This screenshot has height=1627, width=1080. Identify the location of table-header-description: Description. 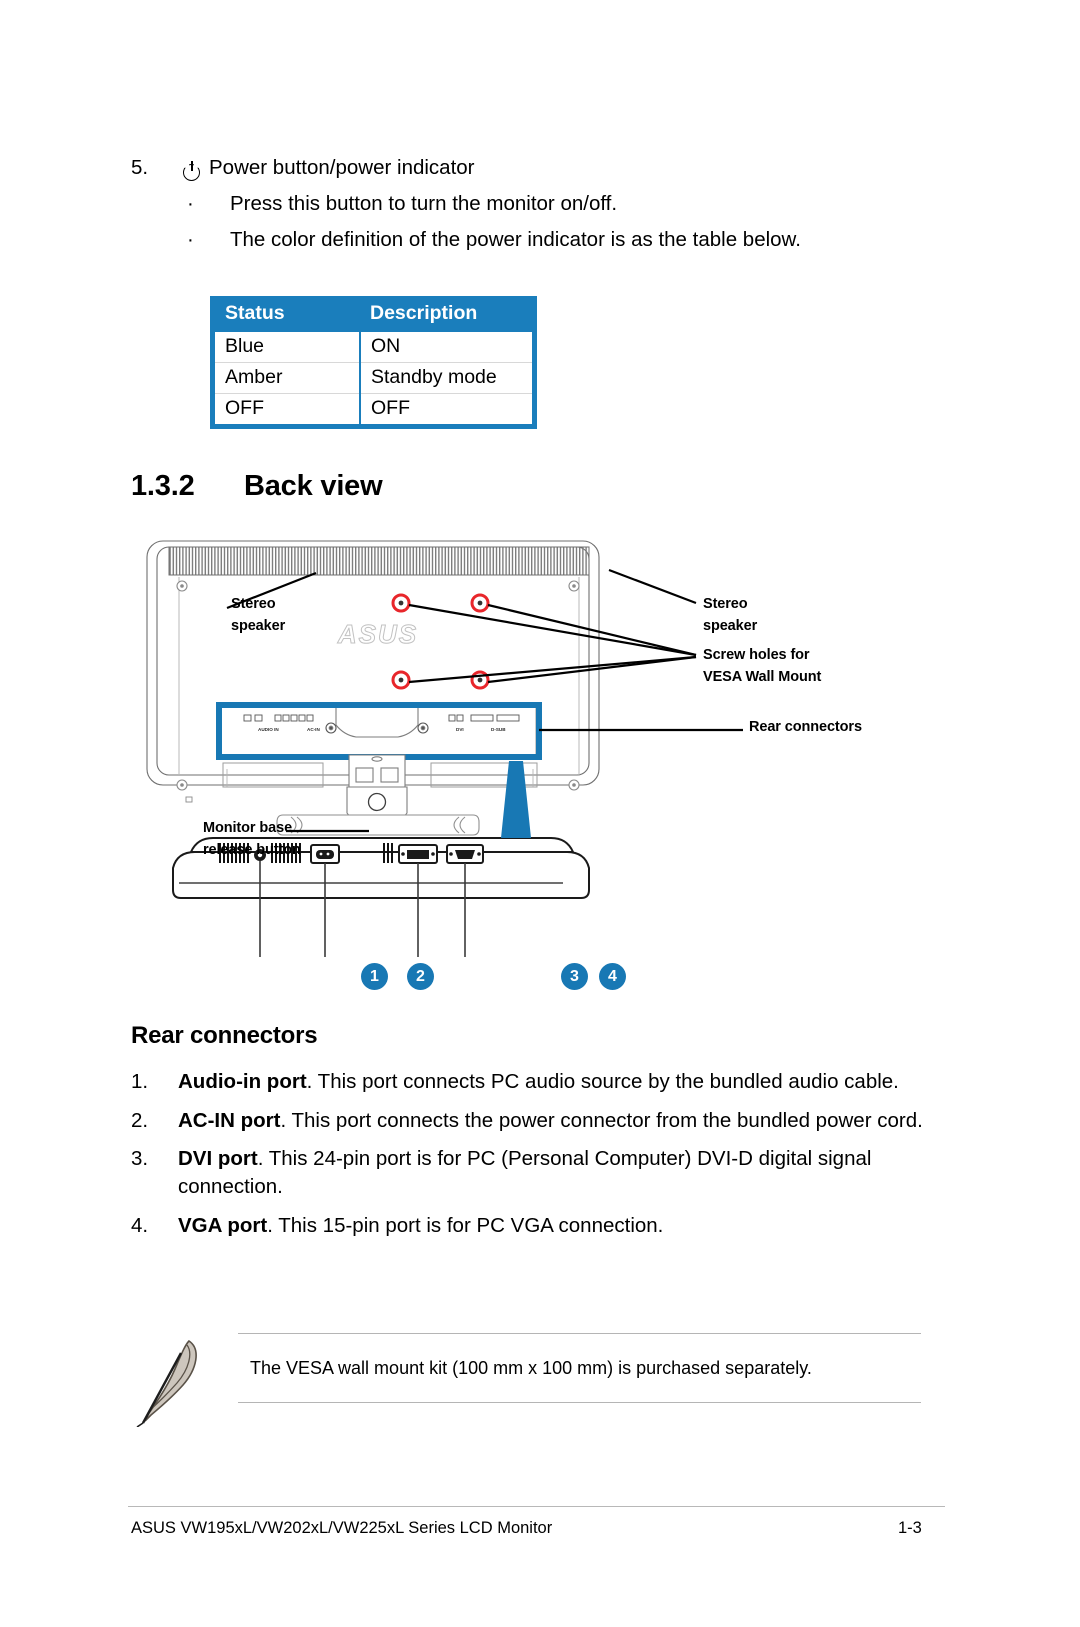
(446, 314).